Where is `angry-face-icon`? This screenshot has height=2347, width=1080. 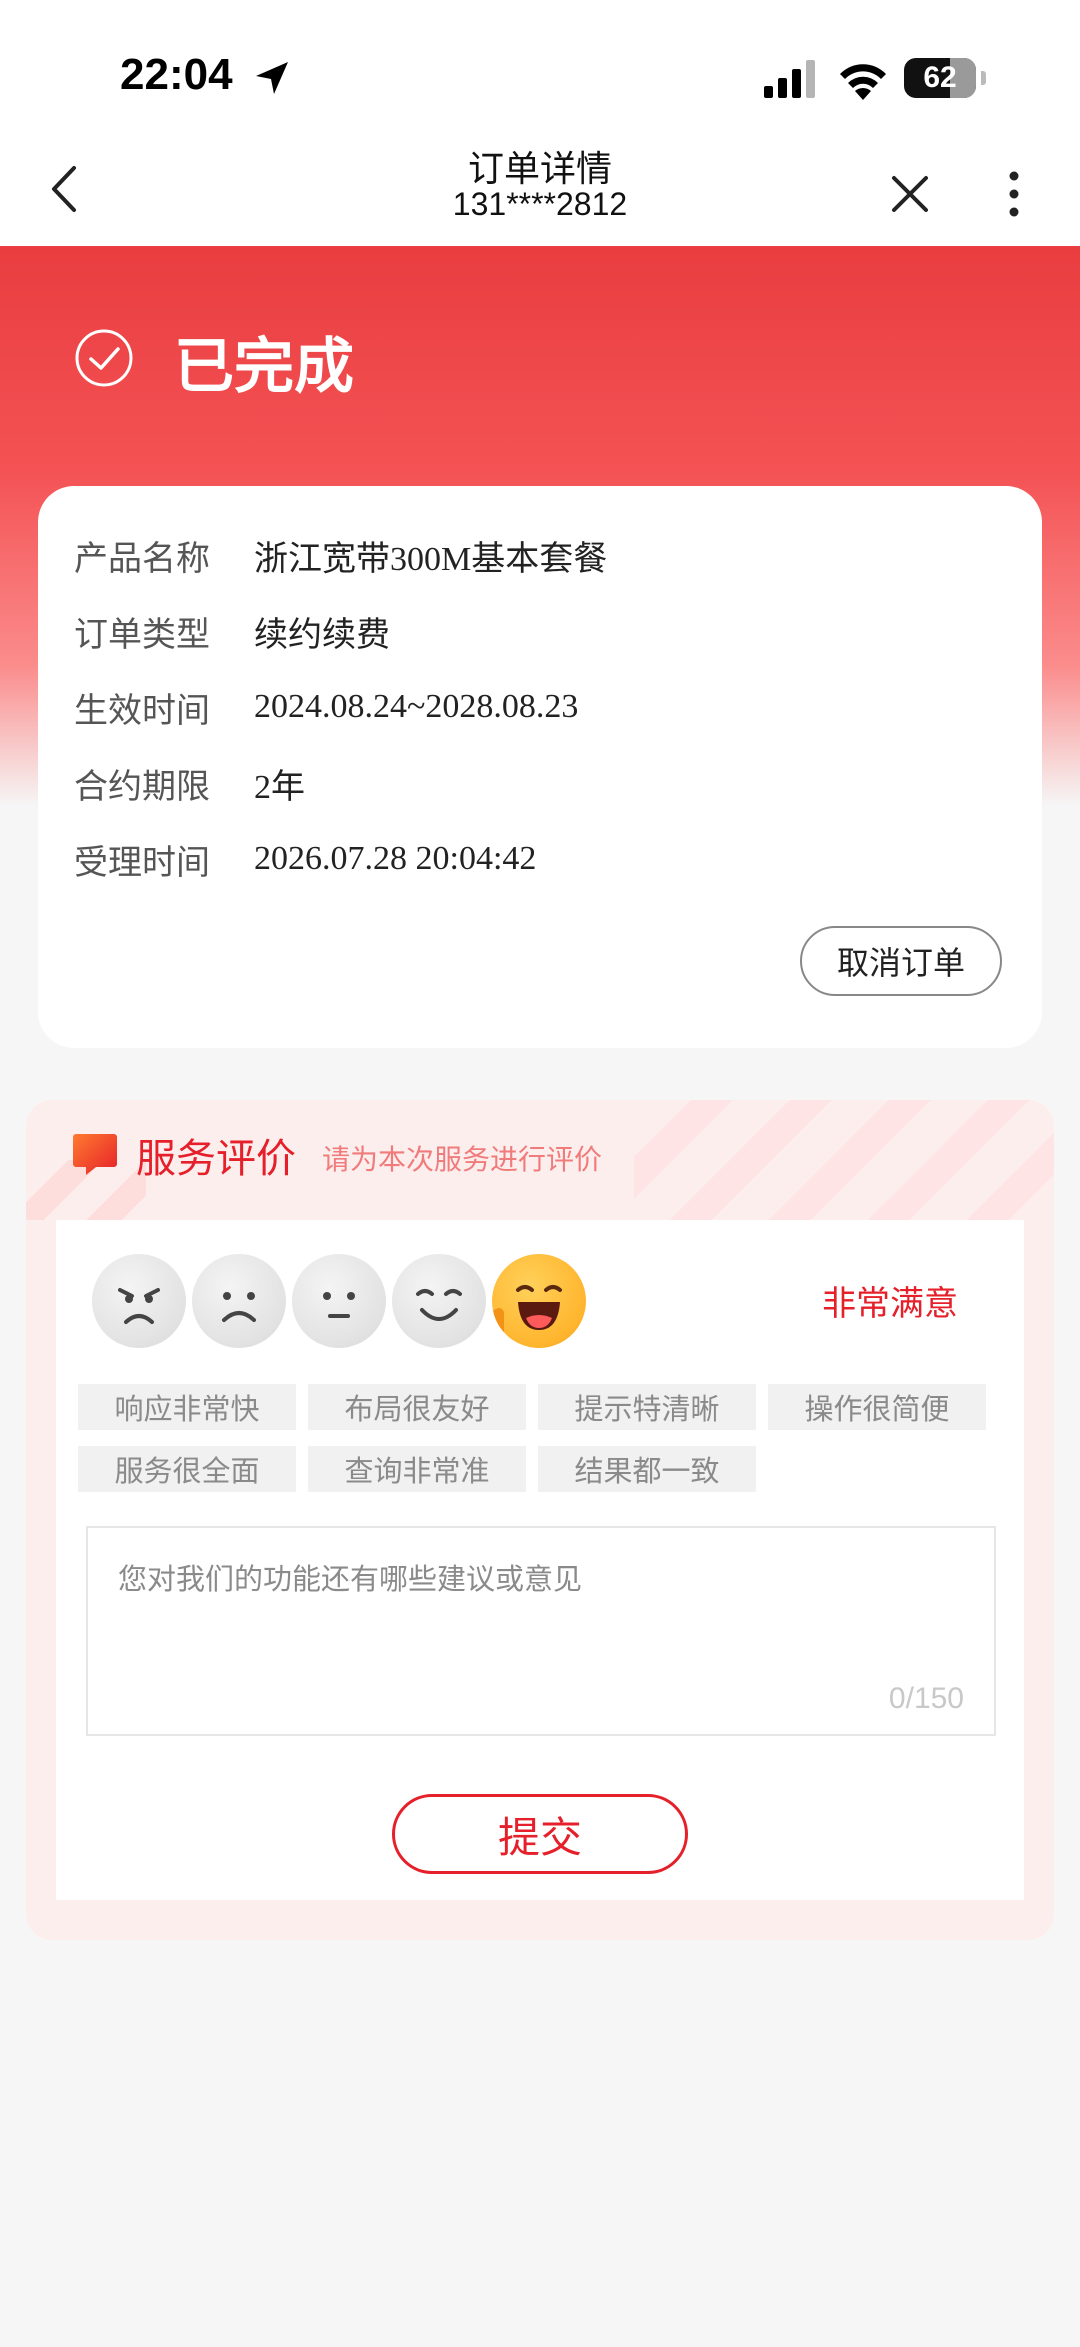 angry-face-icon is located at coordinates (139, 1301).